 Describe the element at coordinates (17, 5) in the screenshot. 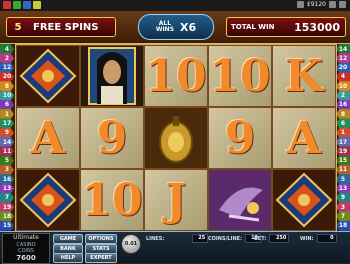

I see `lobby-icon` at that location.